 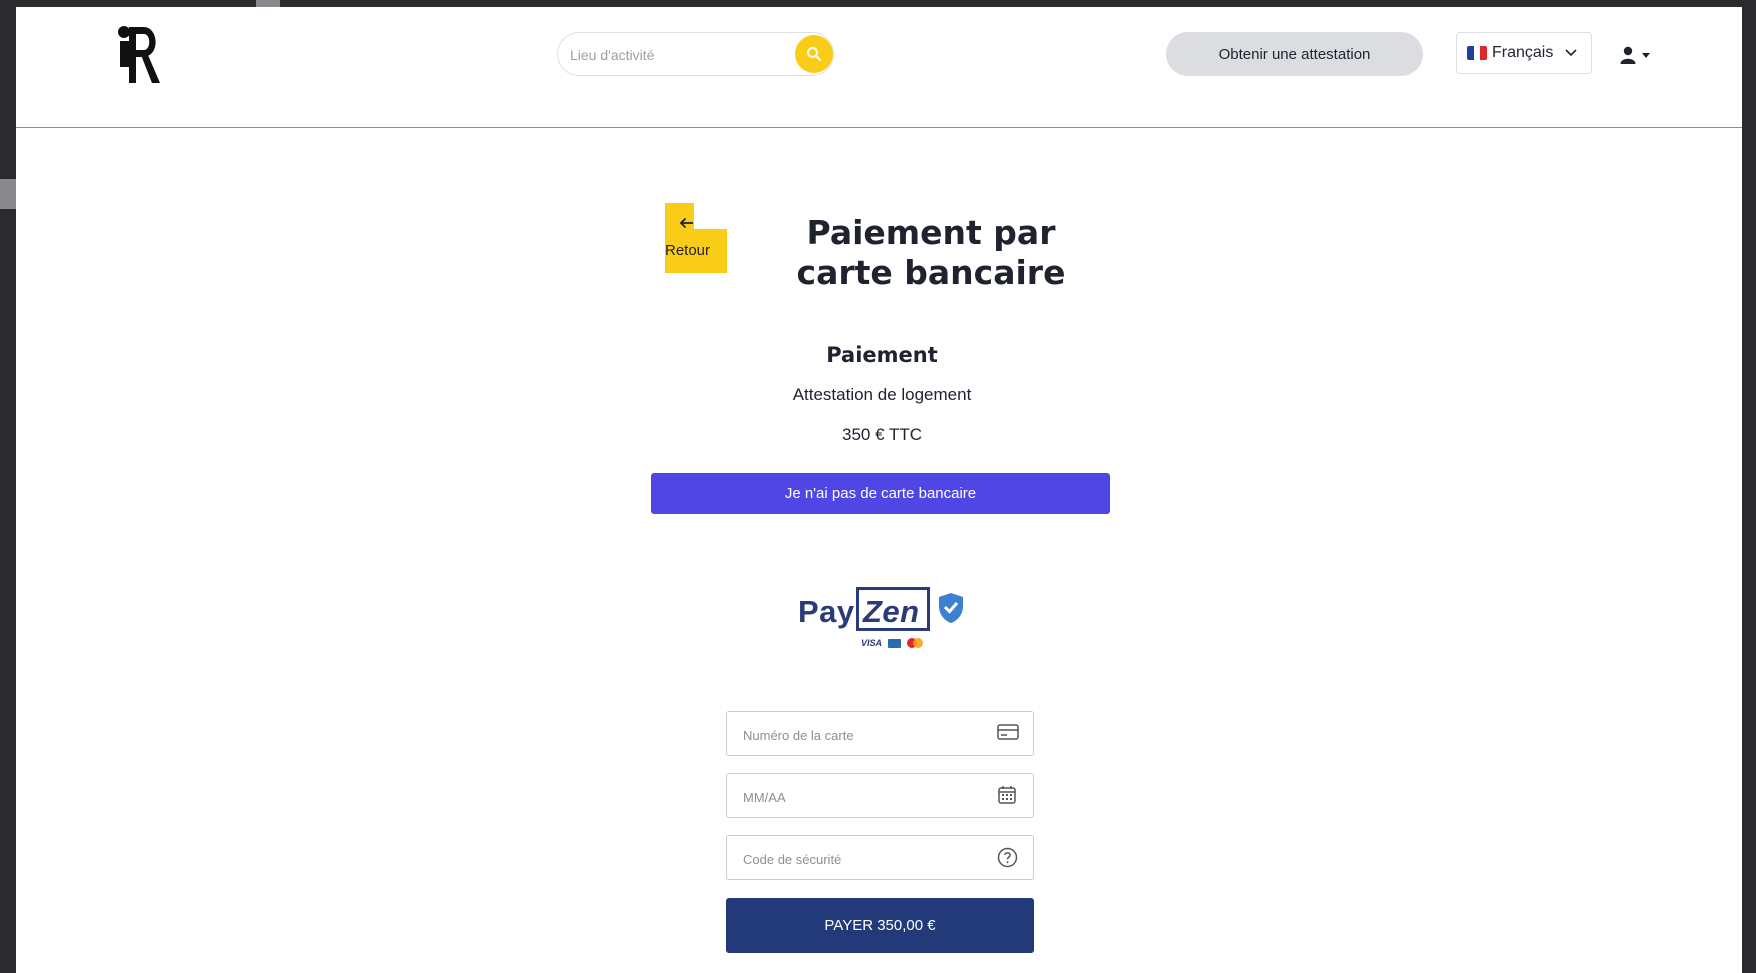 I want to click on section-title: Paiement, so click(x=882, y=355).